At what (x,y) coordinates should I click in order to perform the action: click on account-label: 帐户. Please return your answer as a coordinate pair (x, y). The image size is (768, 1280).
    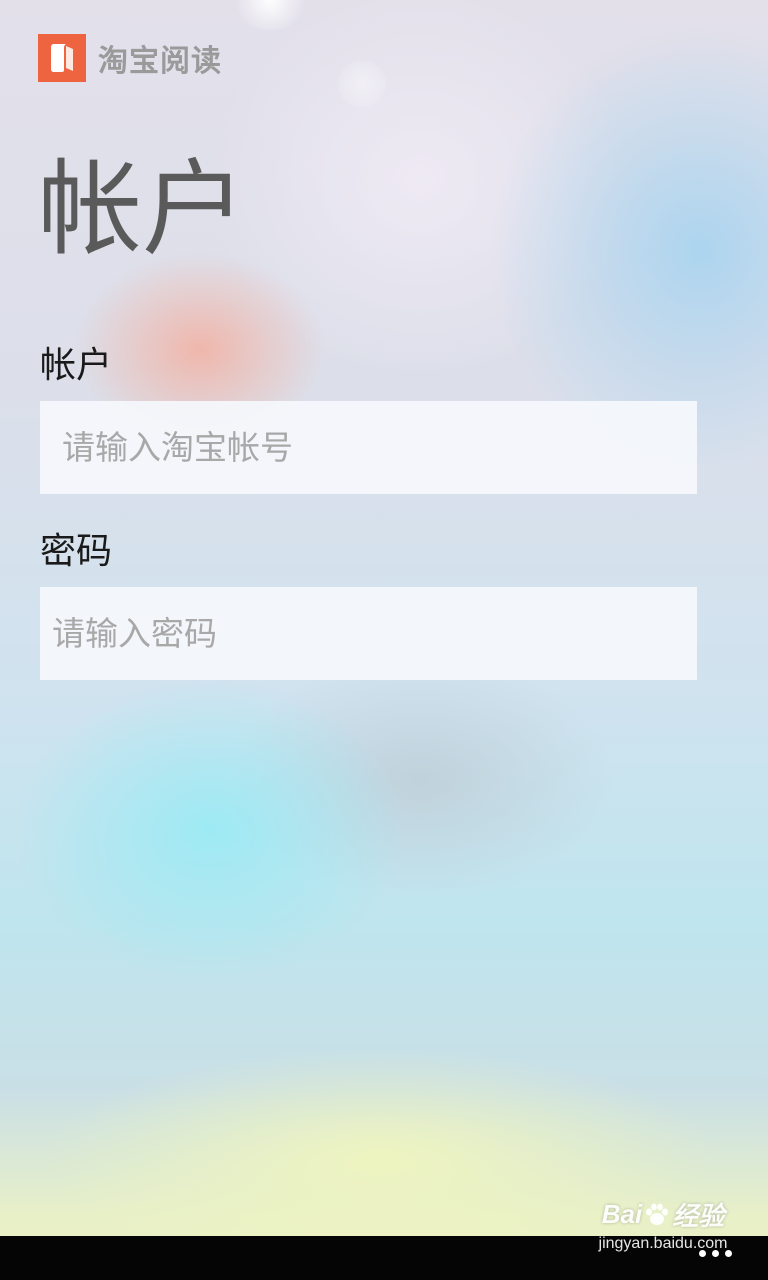
    Looking at the image, I should click on (76, 365).